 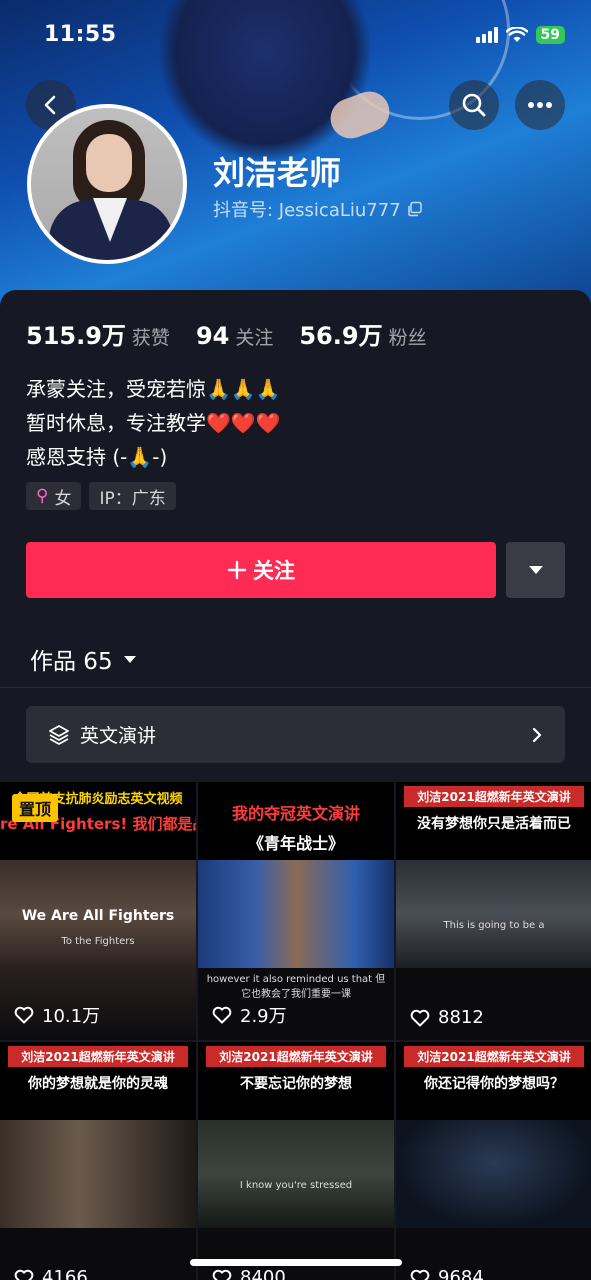 I want to click on collection-entry: 英文演讲, so click(x=295, y=734).